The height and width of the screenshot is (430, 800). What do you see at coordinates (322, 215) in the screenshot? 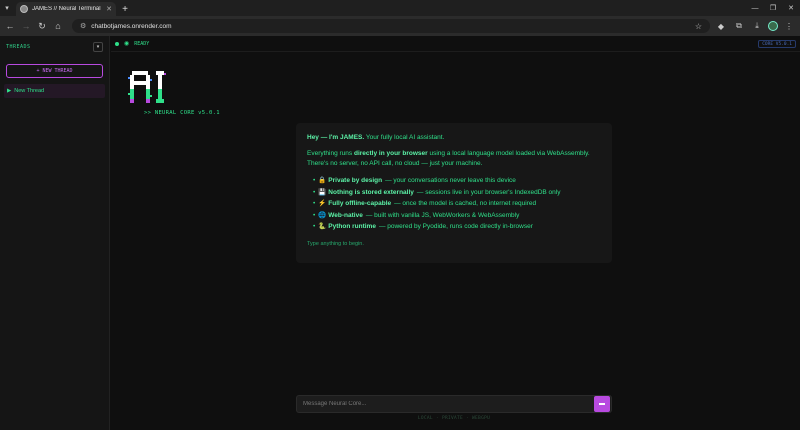
I see `globe-icon: 🌐` at bounding box center [322, 215].